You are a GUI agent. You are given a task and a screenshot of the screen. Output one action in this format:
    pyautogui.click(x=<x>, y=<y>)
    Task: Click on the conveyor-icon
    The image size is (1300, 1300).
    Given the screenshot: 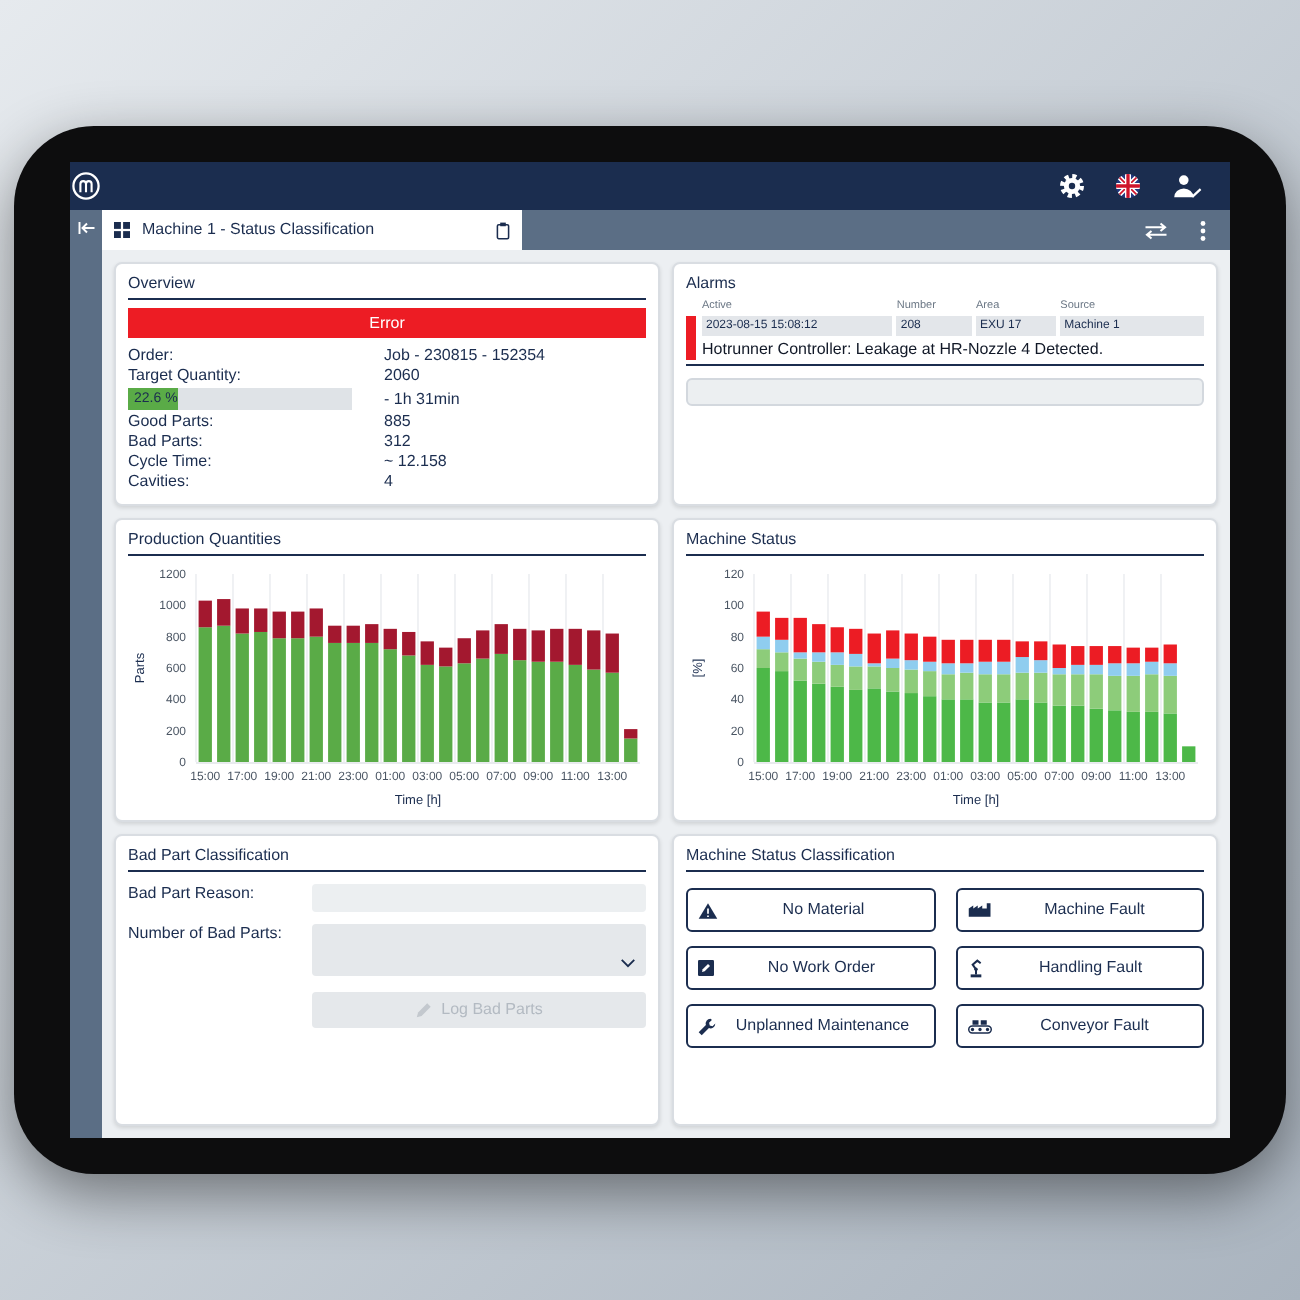 What is the action you would take?
    pyautogui.click(x=979, y=1026)
    